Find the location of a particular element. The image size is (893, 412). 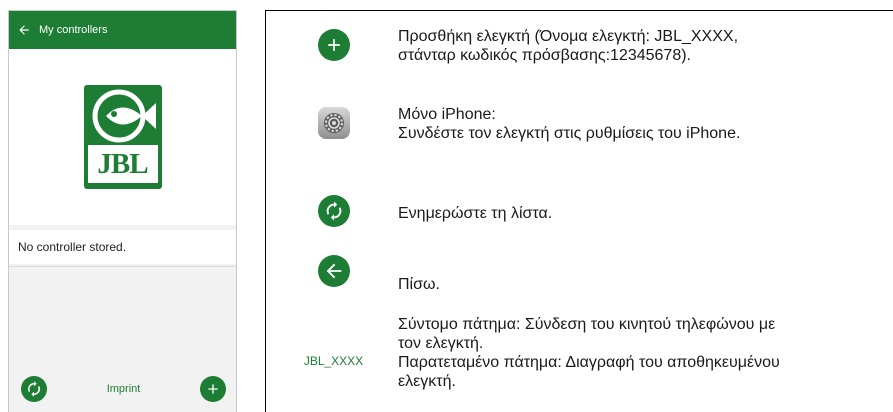

back-button-sample is located at coordinates (333, 271).